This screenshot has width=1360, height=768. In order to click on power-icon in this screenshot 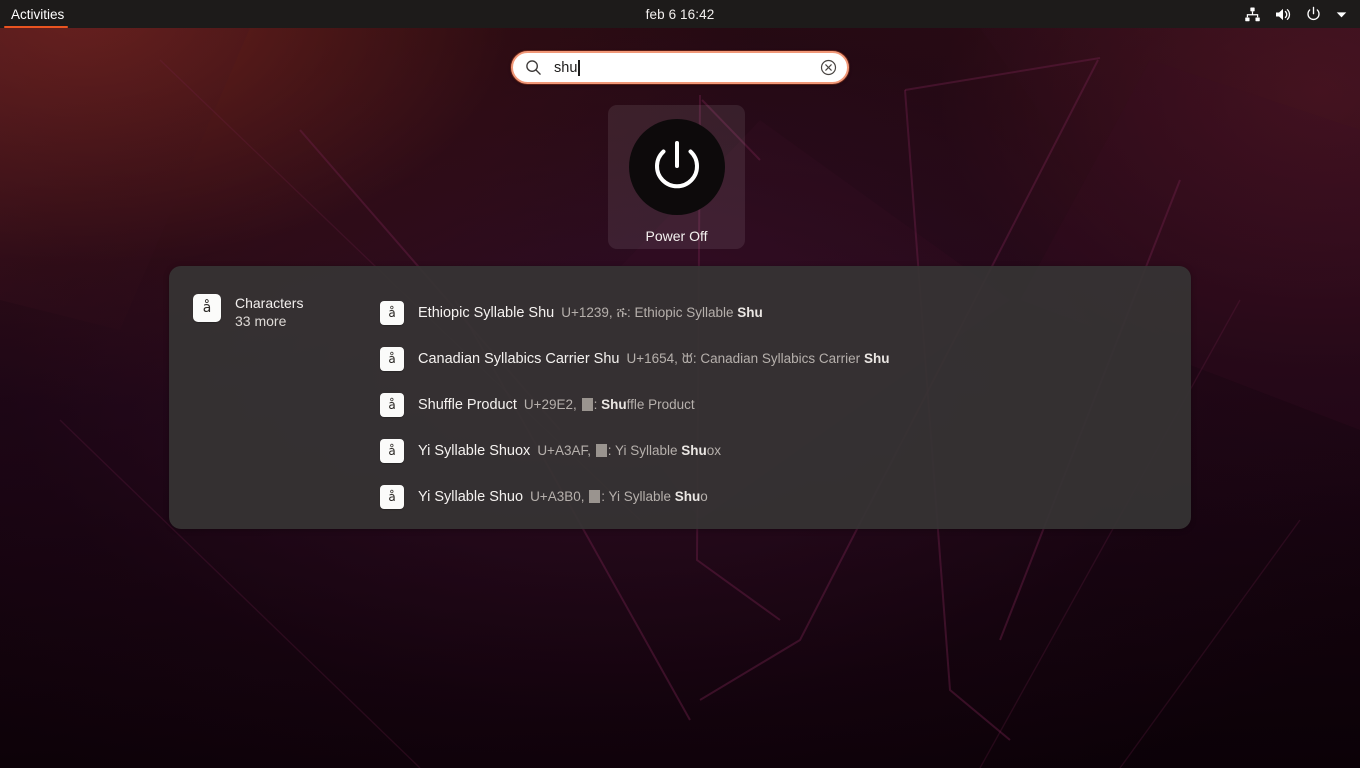, I will do `click(1313, 14)`.